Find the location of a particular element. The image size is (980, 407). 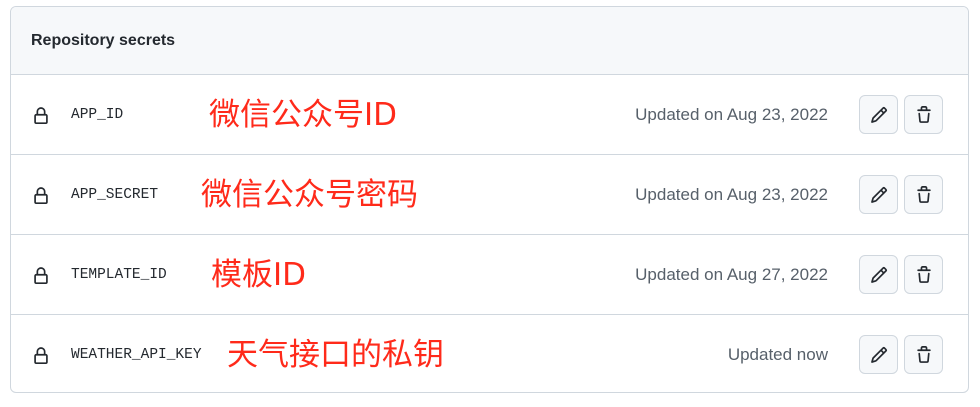

secret-name: APP_SECRET is located at coordinates (115, 195).